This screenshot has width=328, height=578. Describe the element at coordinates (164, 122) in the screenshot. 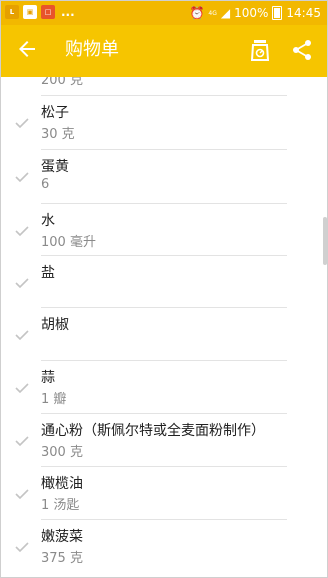

I see `list-item: 松子 30 克` at that location.